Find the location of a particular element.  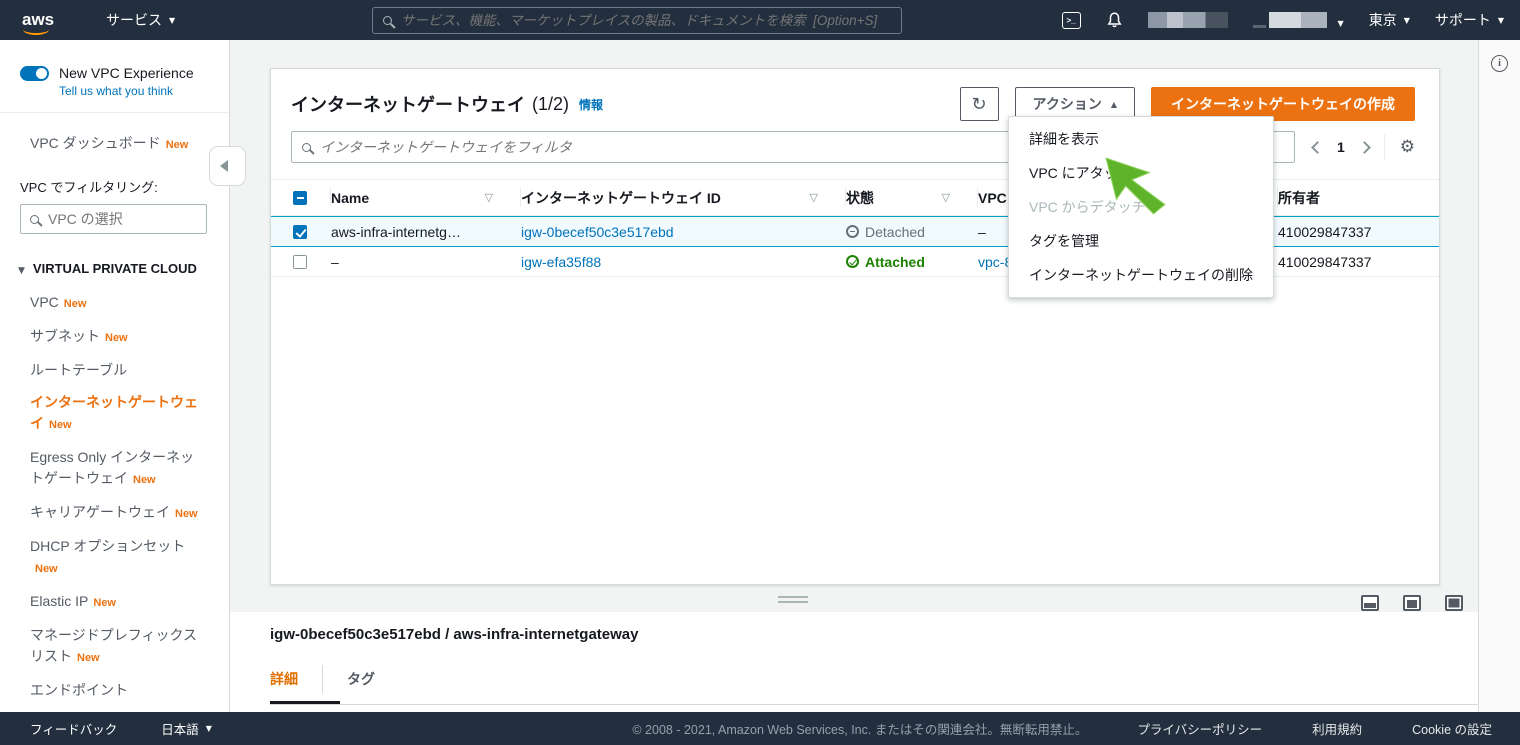

panel-layout-controls is located at coordinates (1412, 603).